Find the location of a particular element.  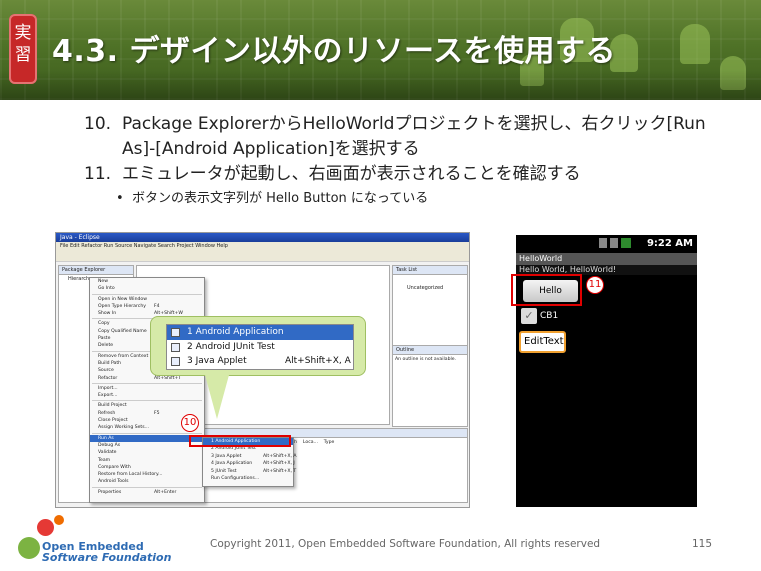

logo-text-line2: Software Foundation is located at coordinates (107, 557).